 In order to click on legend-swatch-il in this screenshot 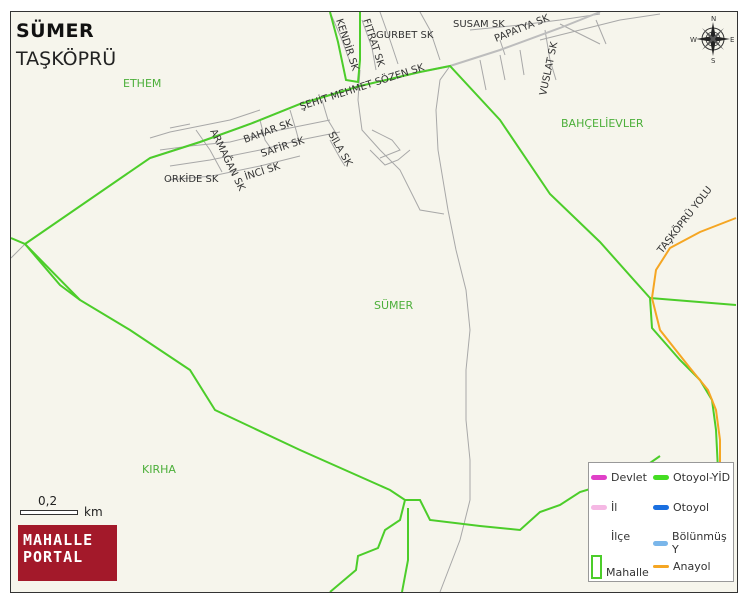, I will do `click(599, 507)`.